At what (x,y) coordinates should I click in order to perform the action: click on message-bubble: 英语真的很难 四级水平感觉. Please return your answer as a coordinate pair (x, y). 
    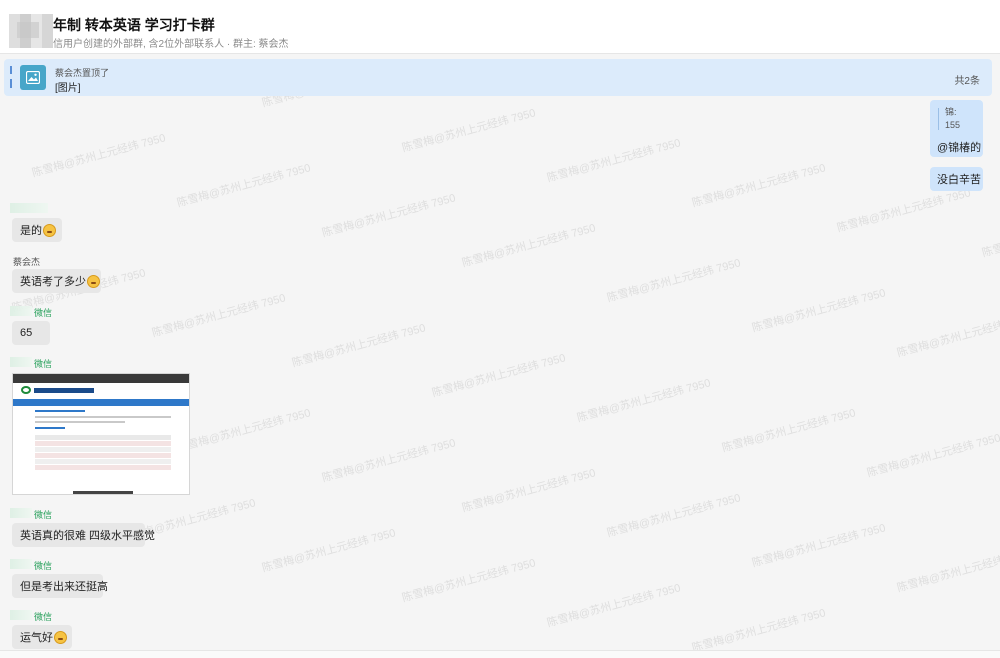
    Looking at the image, I should click on (83, 535).